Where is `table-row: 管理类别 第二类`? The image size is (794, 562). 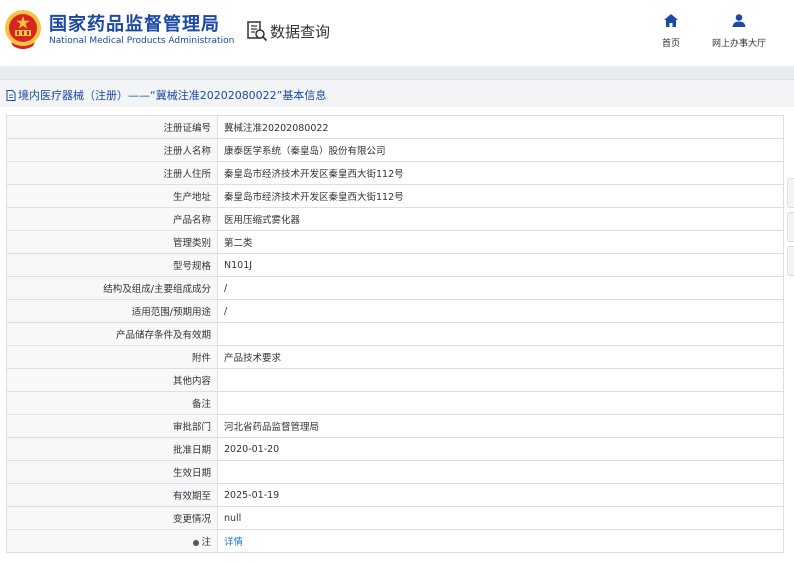
table-row: 管理类别 第二类 is located at coordinates (395, 242).